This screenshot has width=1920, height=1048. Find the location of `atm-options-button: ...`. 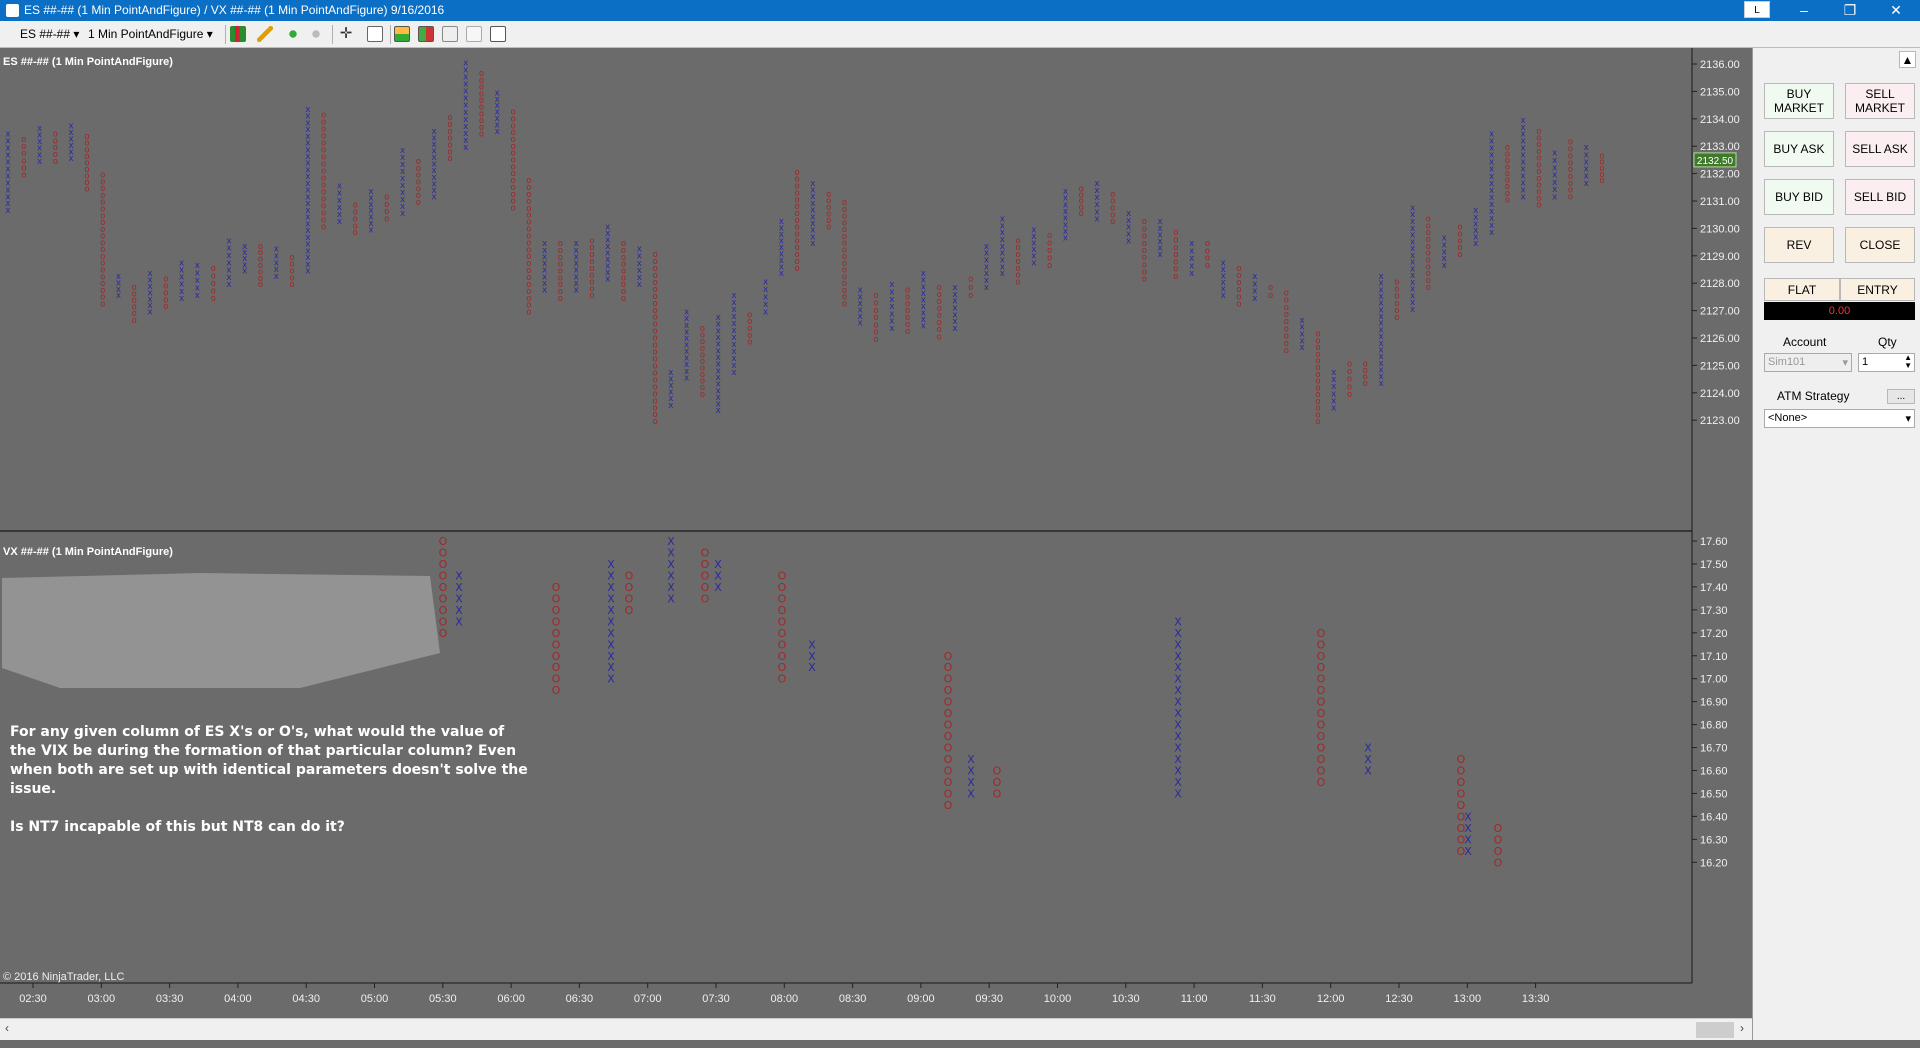

atm-options-button: ... is located at coordinates (1901, 396).